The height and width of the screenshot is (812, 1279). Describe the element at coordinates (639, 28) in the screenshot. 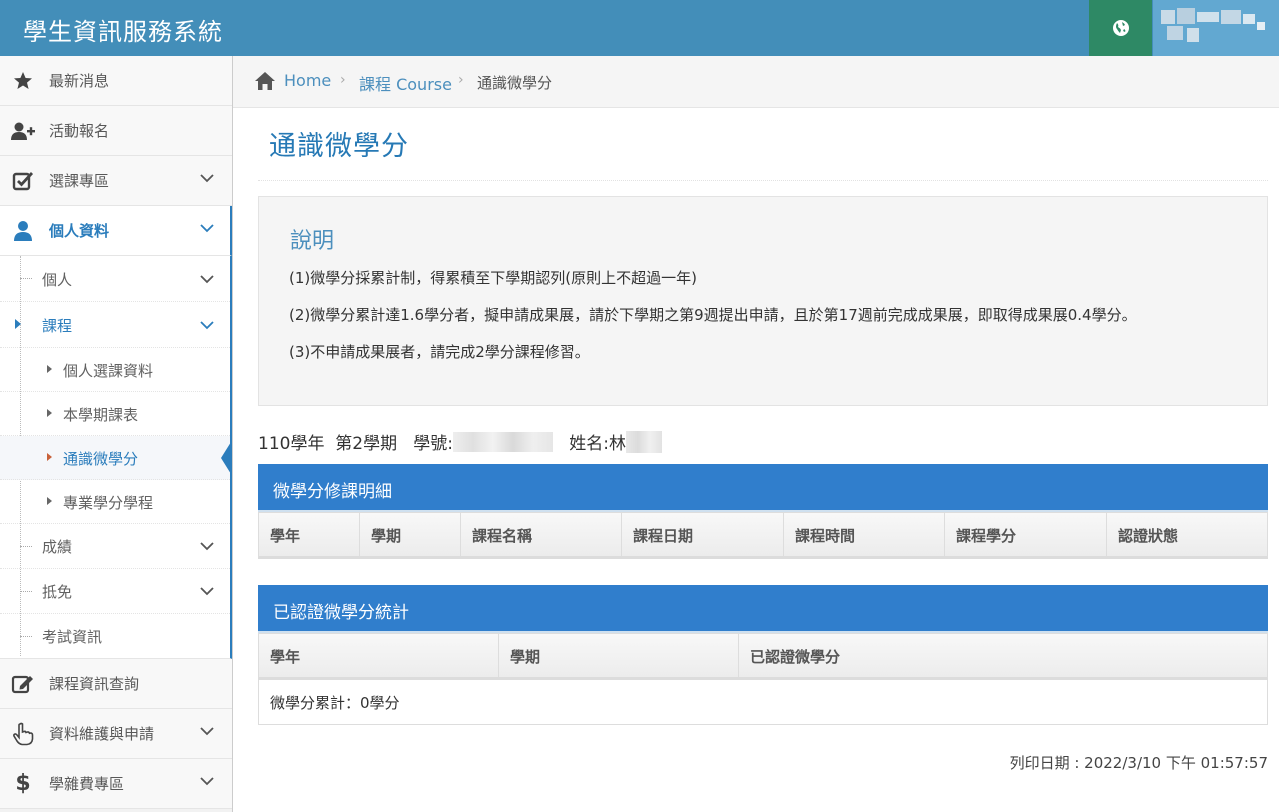

I see `top-navbar: 學生資訊服務系統` at that location.